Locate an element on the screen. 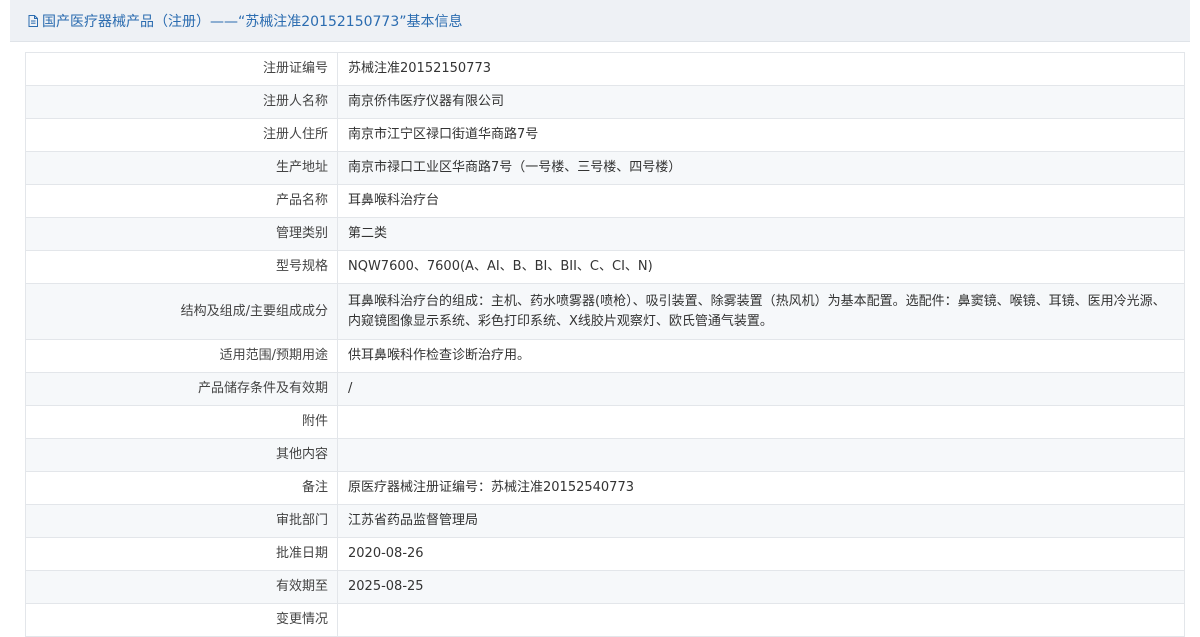 The width and height of the screenshot is (1200, 637). field-label: 产品名称 is located at coordinates (181, 201).